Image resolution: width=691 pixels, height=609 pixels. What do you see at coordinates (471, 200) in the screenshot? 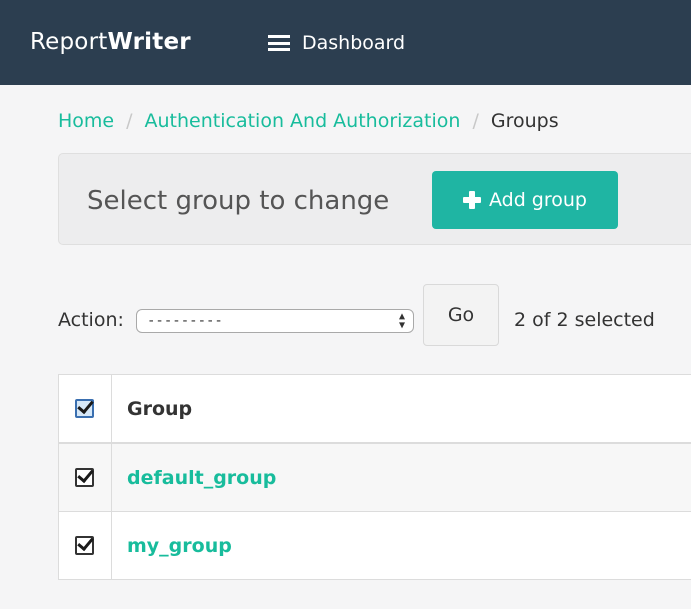
I see `plus-icon` at bounding box center [471, 200].